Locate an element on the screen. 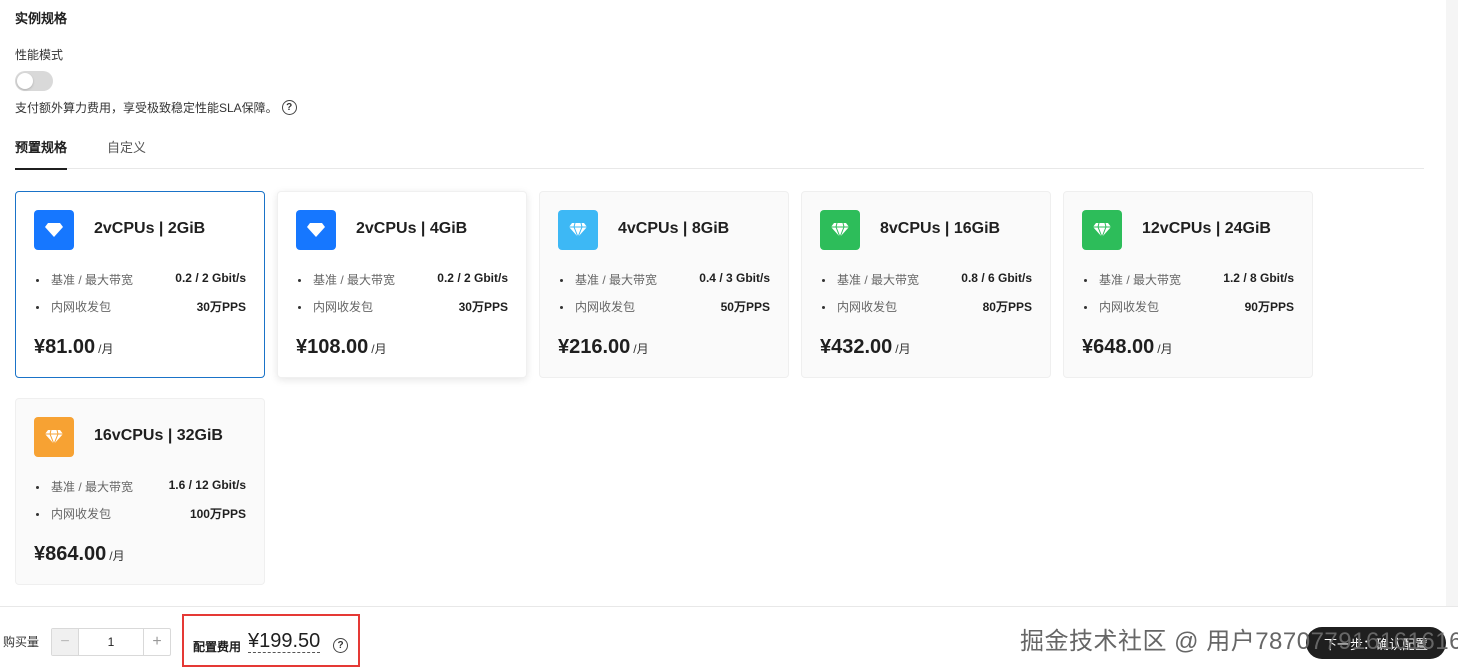 The width and height of the screenshot is (1458, 670). bandwidth-value: 1.2 / 8 Gbit/s is located at coordinates (1258, 278).